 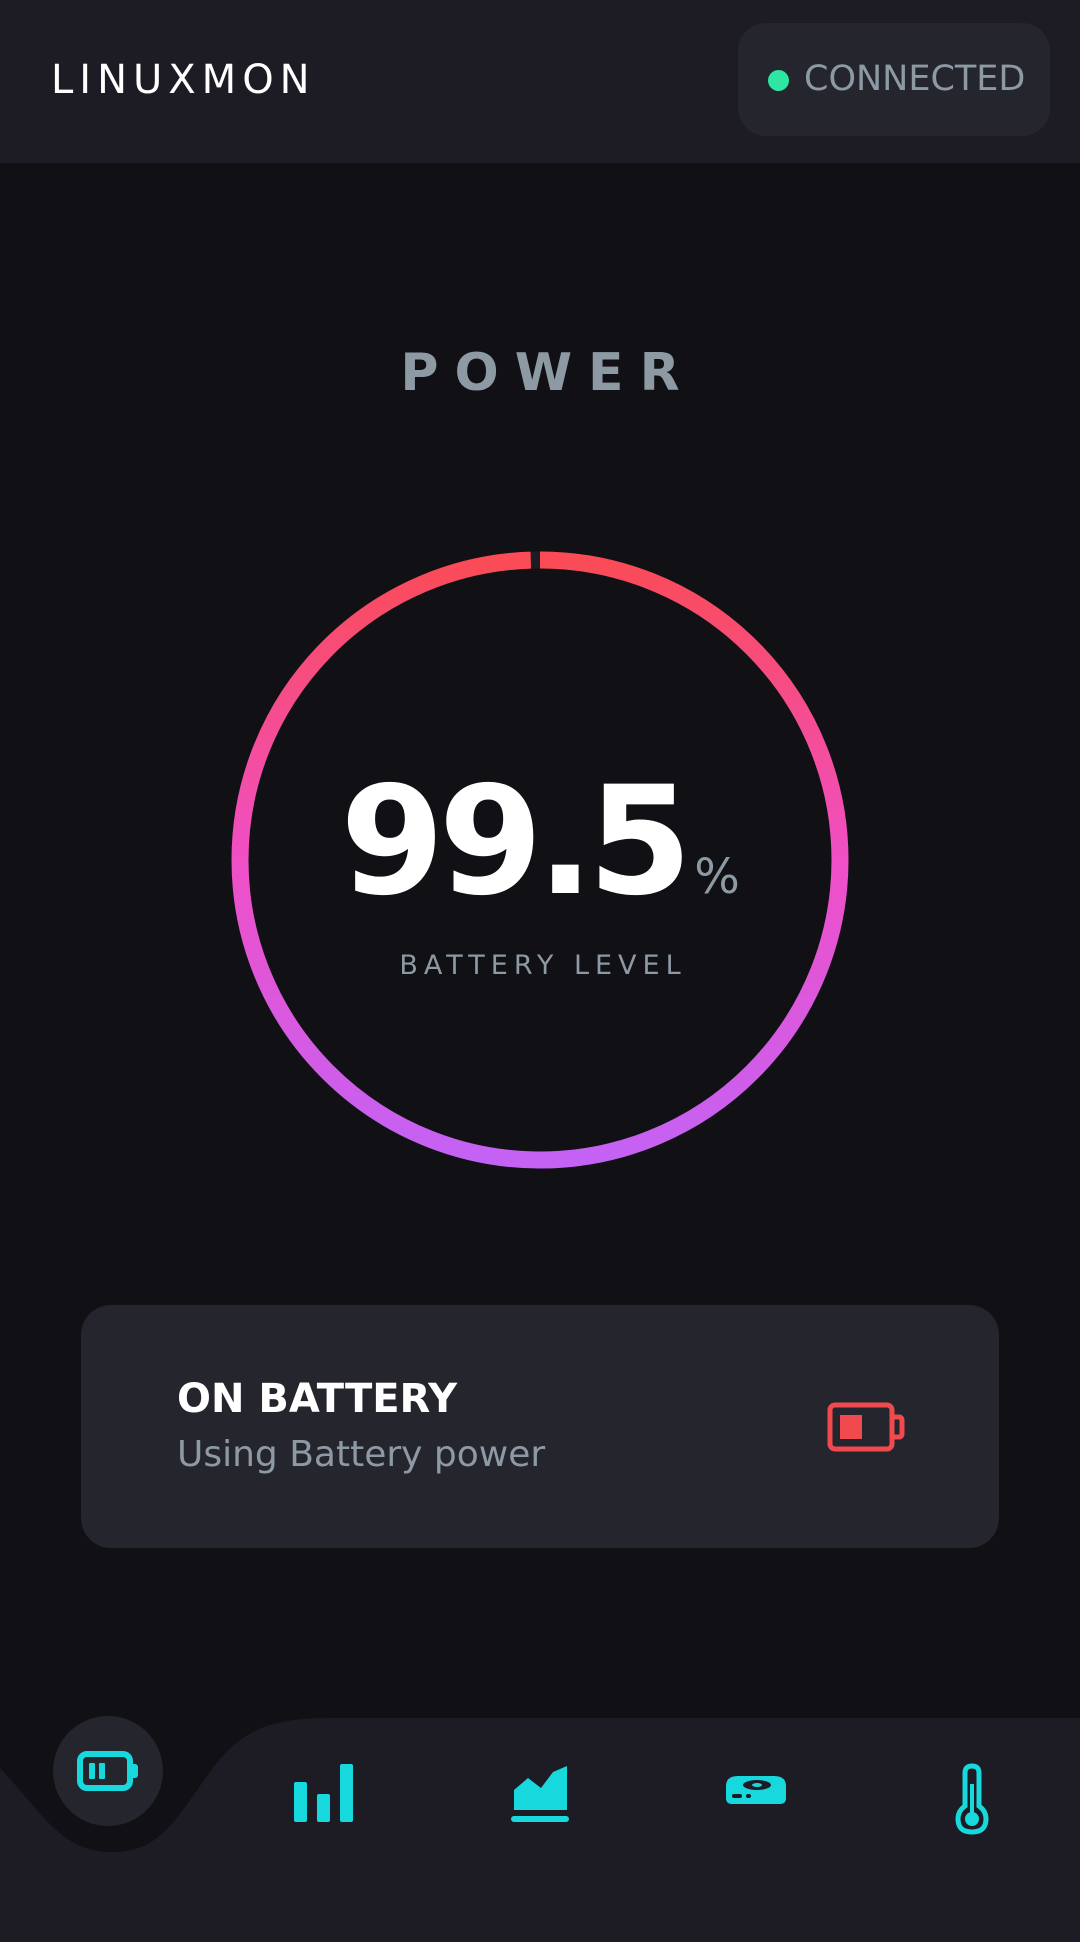 What do you see at coordinates (540, 81) in the screenshot?
I see `app-header: LINUXMON CONNECTED` at bounding box center [540, 81].